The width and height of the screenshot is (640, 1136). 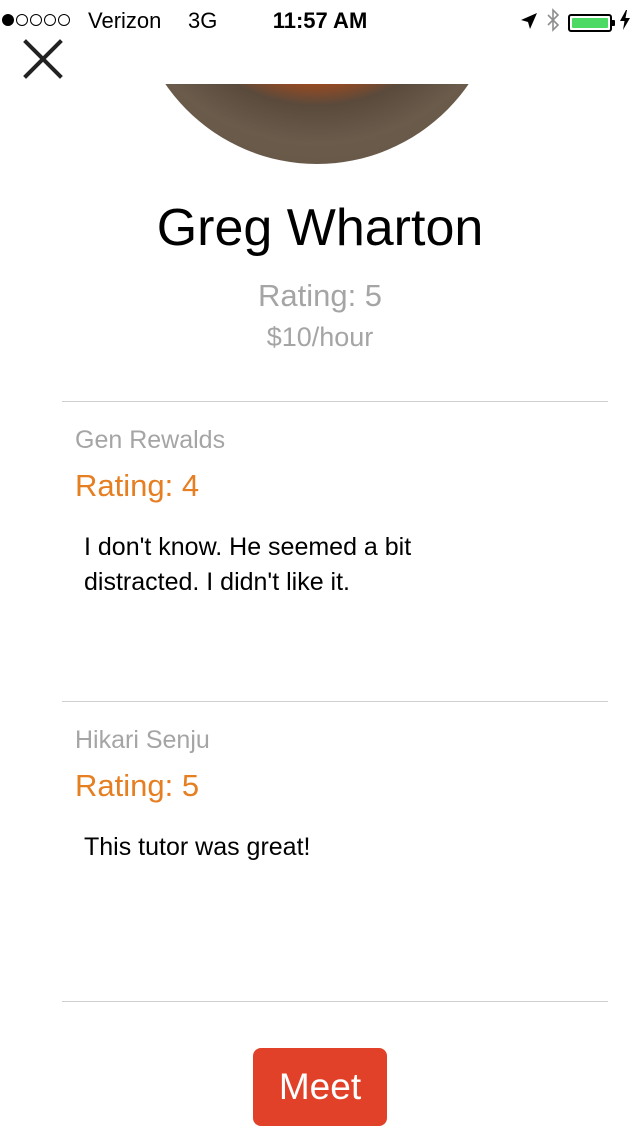 What do you see at coordinates (137, 485) in the screenshot?
I see `review-rating: Rating: 4` at bounding box center [137, 485].